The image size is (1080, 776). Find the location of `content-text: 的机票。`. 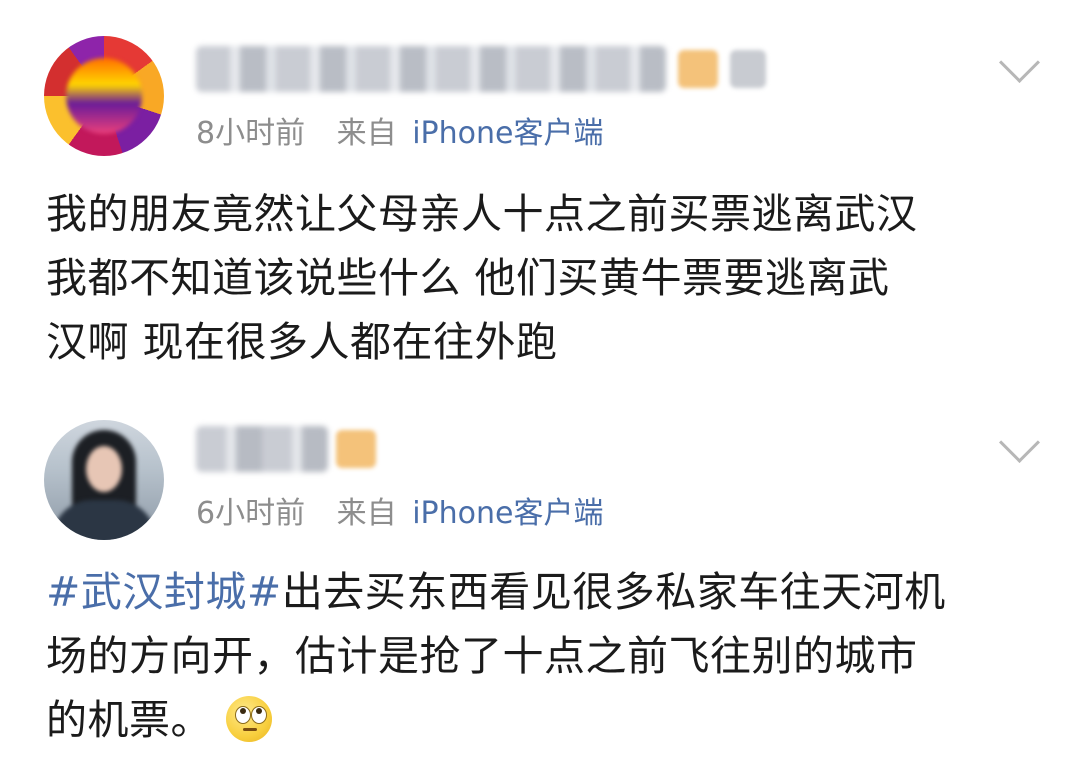

content-text: 的机票。 is located at coordinates (129, 720).